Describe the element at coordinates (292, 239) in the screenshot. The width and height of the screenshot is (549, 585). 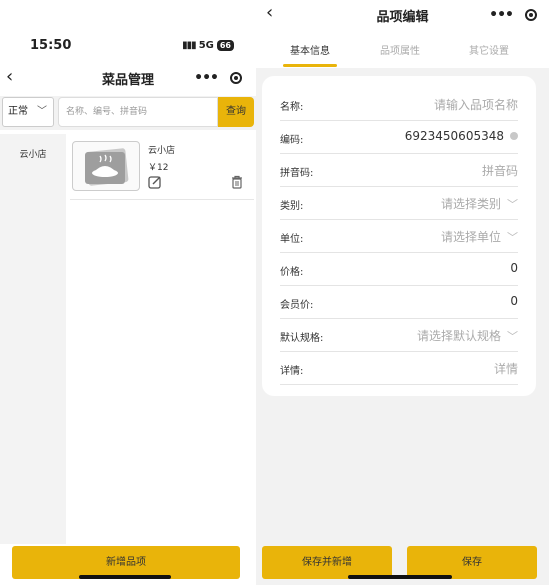
I see `field-label: 单位:` at that location.